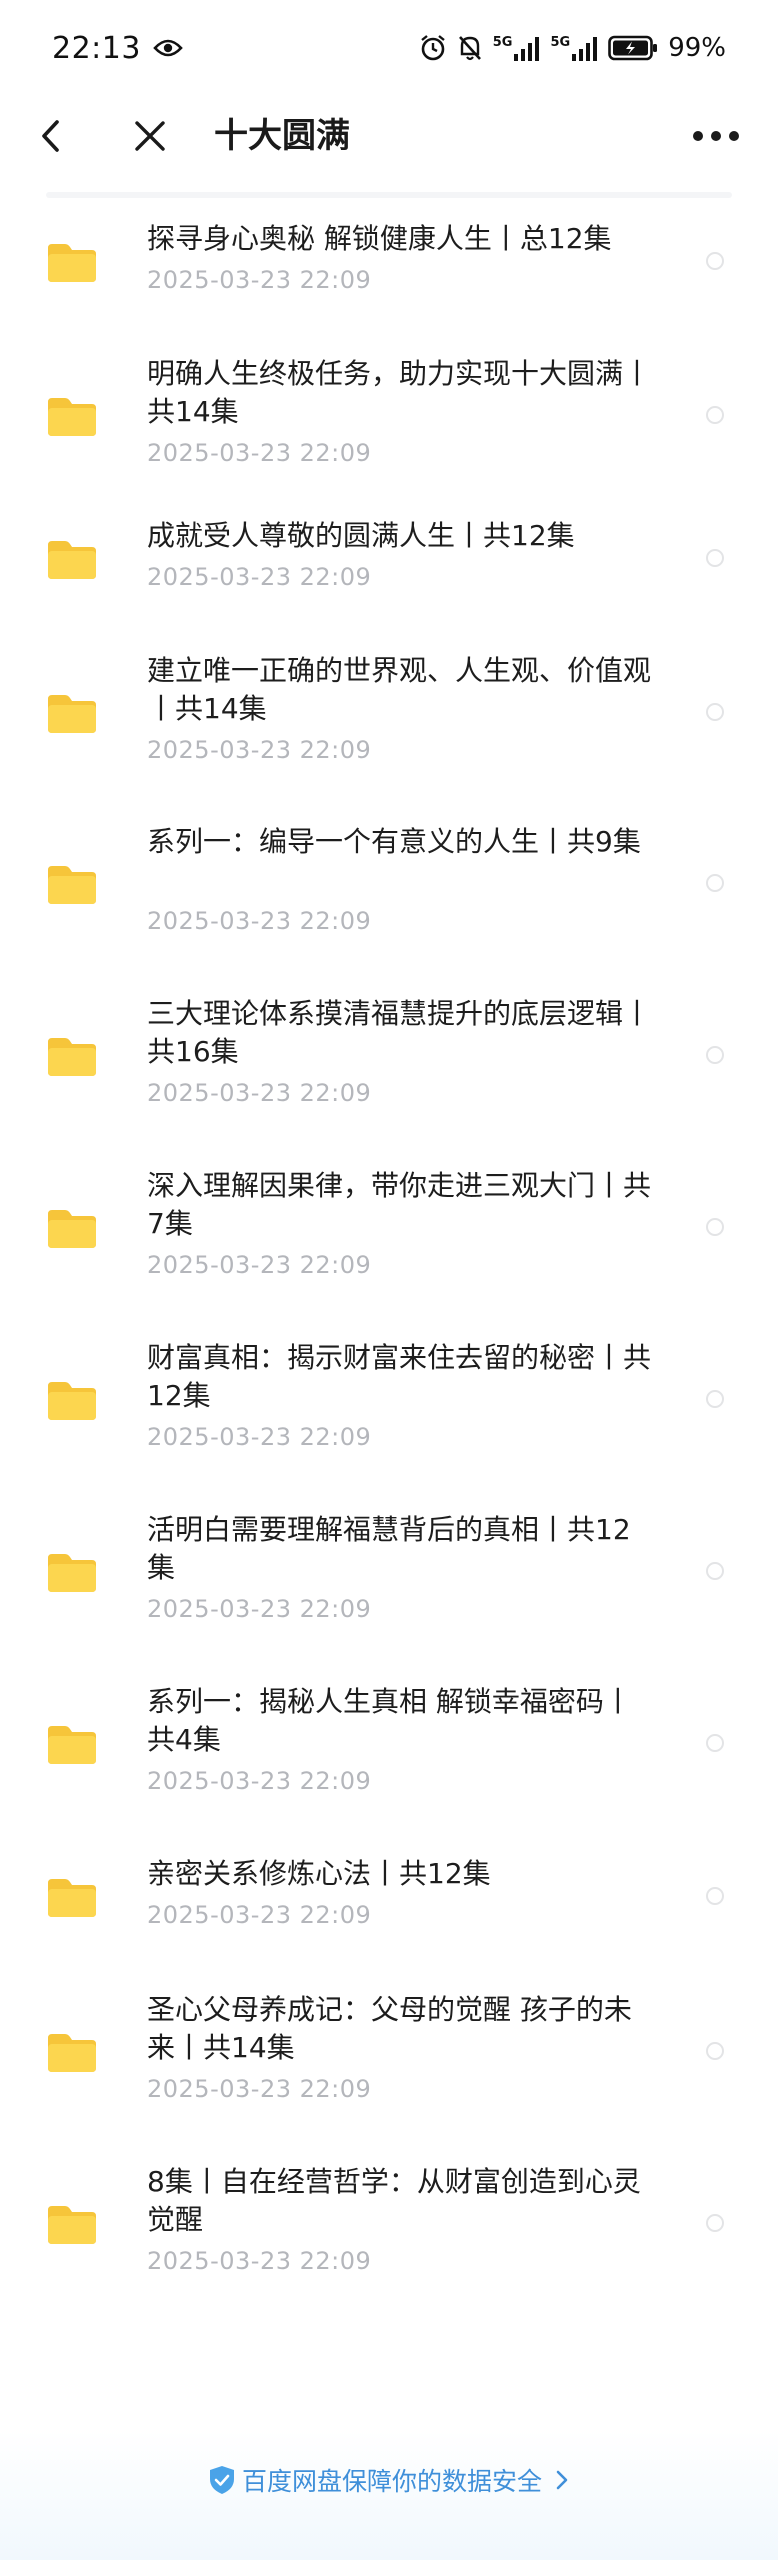 This screenshot has height=2560, width=778. I want to click on status-indicators: 5G 5G 99%, so click(572, 48).